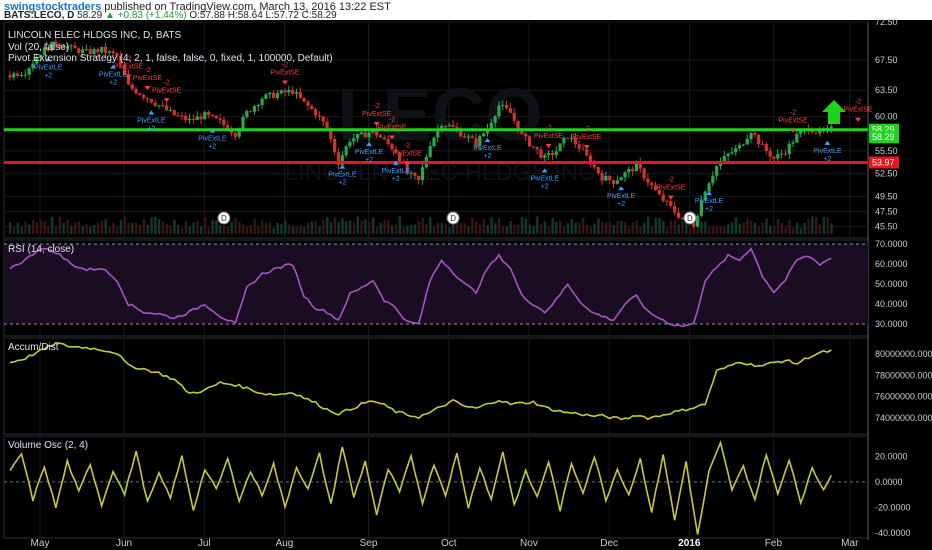 Image resolution: width=932 pixels, height=550 pixels. I want to click on short-signal-count: -2, so click(587, 129).